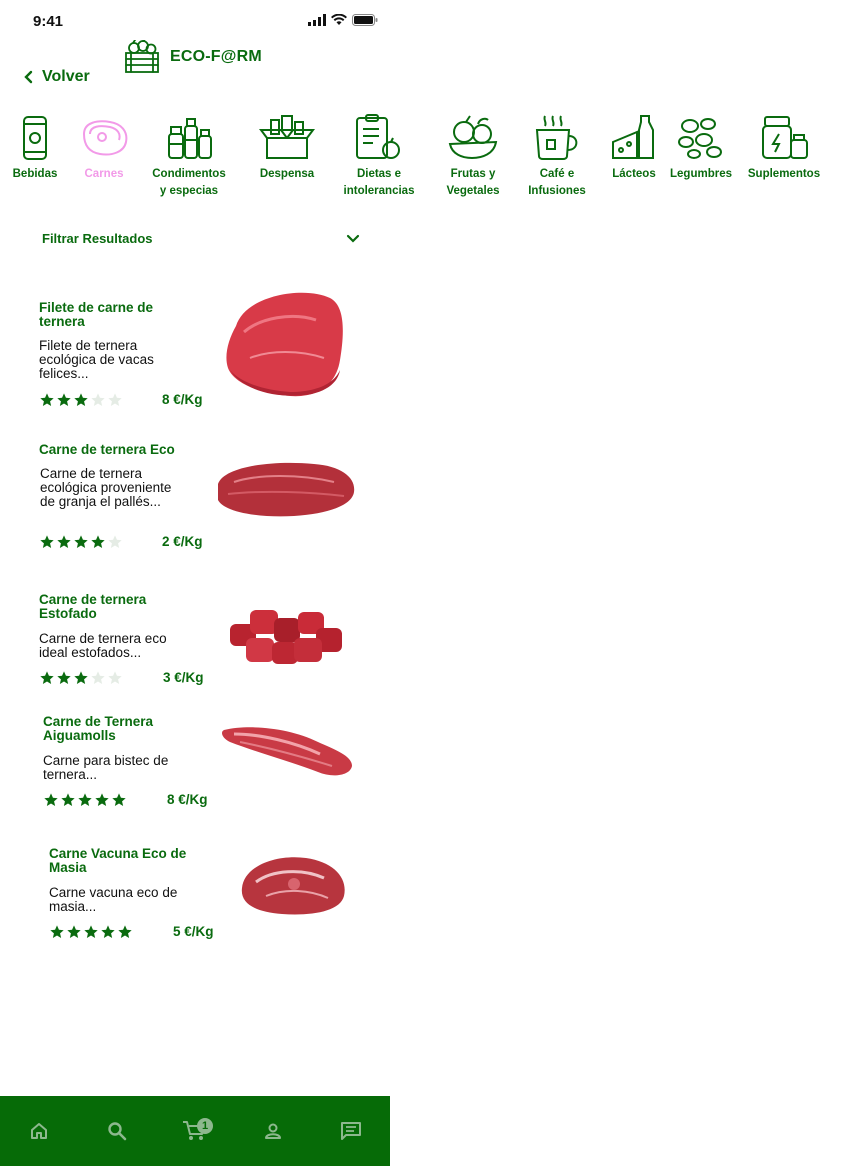 Image resolution: width=860 pixels, height=1166 pixels. What do you see at coordinates (634, 174) in the screenshot?
I see `category-label: Lácteos` at bounding box center [634, 174].